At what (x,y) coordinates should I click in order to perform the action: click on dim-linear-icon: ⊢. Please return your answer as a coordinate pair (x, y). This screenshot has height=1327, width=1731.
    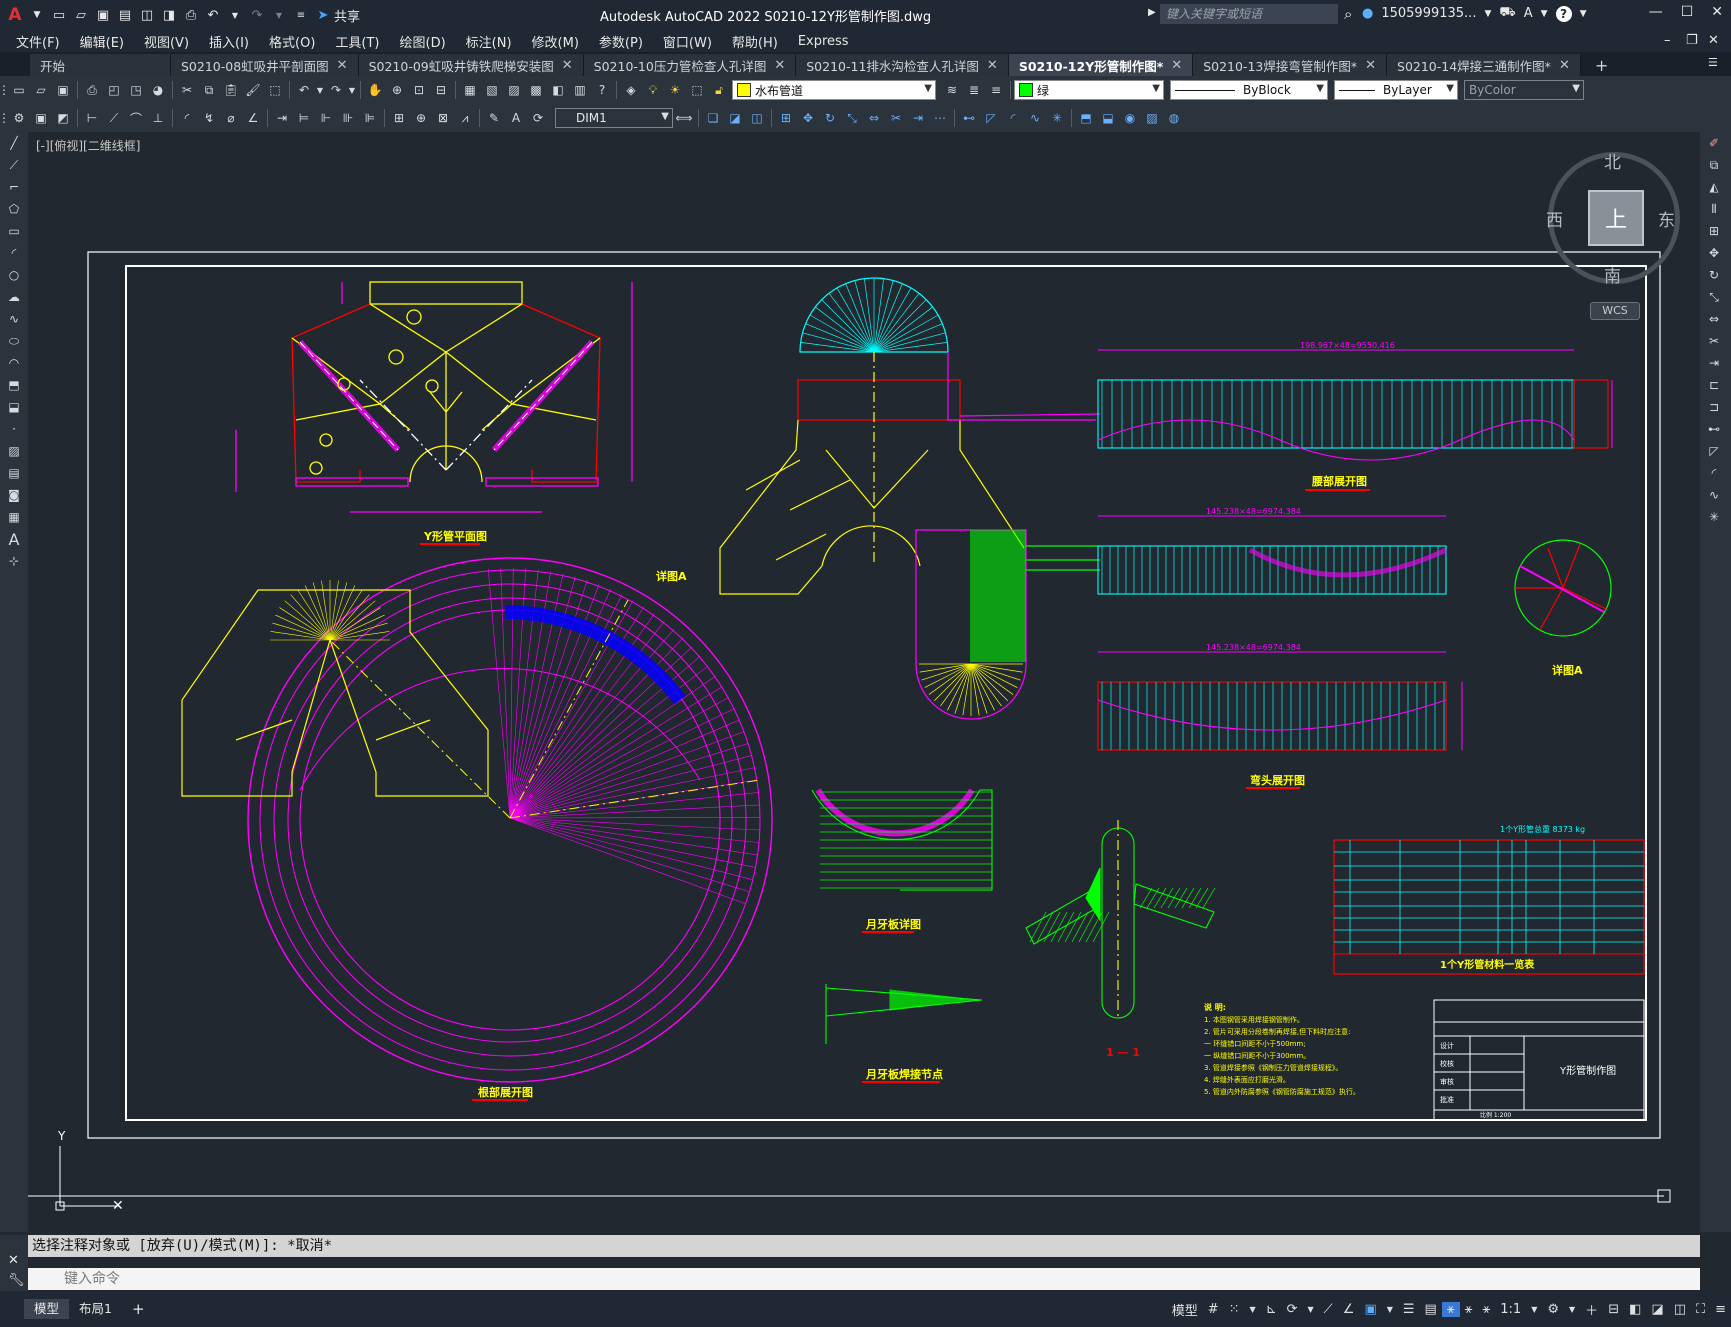
    Looking at the image, I should click on (92, 118).